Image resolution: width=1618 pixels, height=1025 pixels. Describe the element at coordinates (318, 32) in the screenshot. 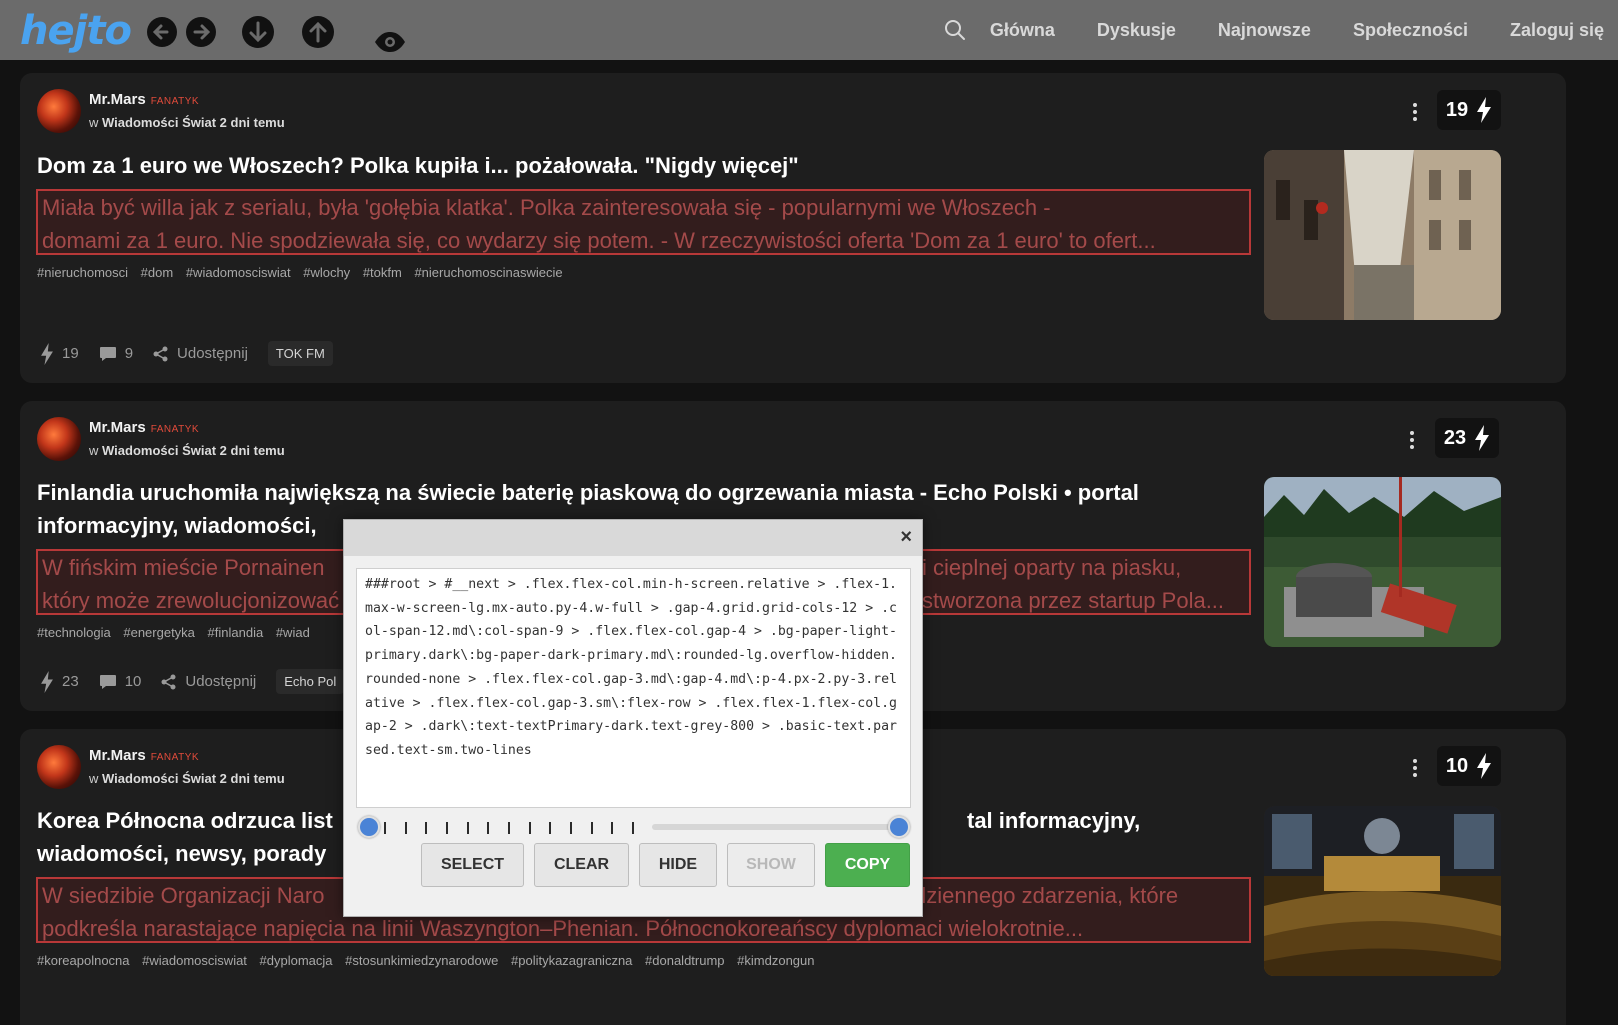

I see `up-arrow-icon` at that location.